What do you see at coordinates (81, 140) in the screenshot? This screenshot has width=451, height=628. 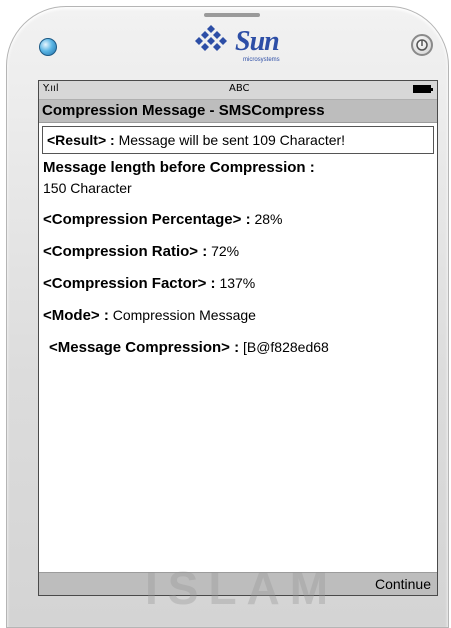 I see `result-label: <Result> :` at bounding box center [81, 140].